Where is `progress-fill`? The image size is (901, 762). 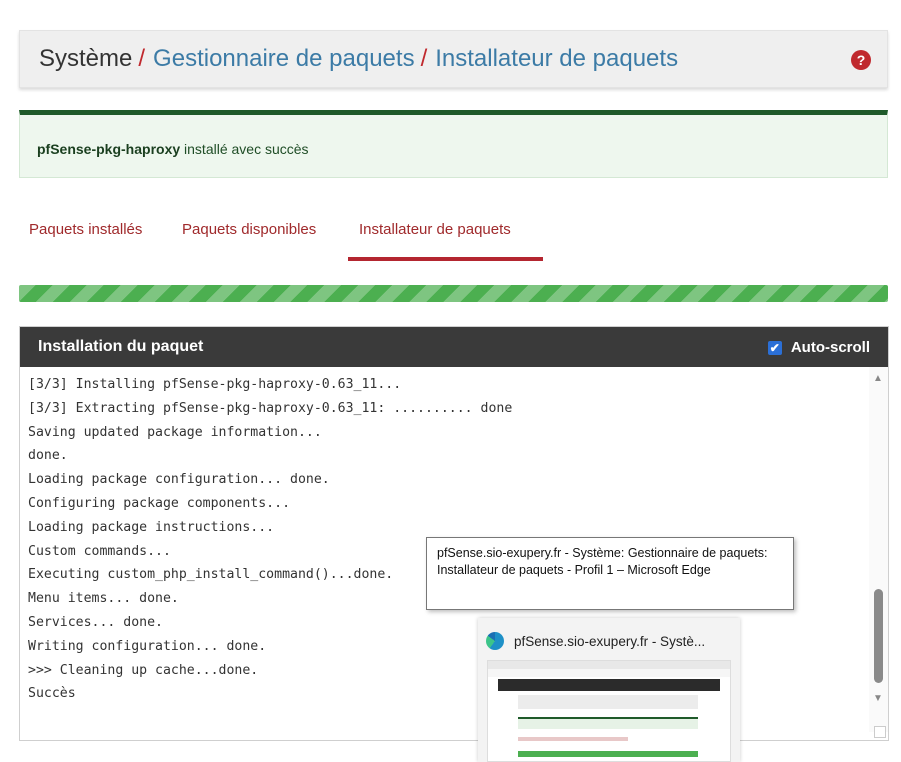
progress-fill is located at coordinates (453, 293).